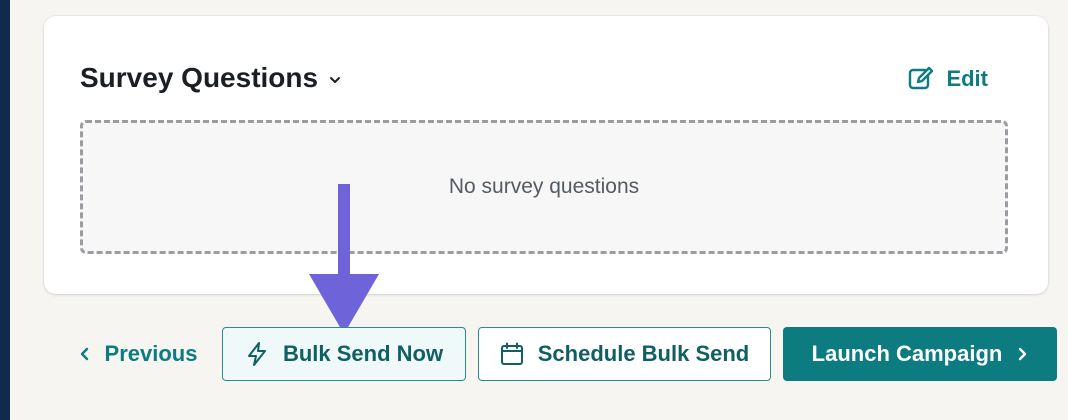 The height and width of the screenshot is (420, 1068). I want to click on previous-label: Previous, so click(151, 353).